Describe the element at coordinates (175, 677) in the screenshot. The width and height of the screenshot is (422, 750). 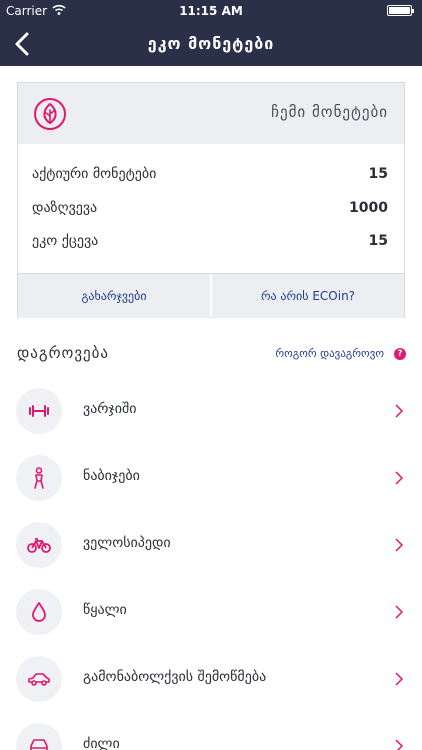
I see `list-item-label: გამონაბოლქვის შემოწმება` at that location.